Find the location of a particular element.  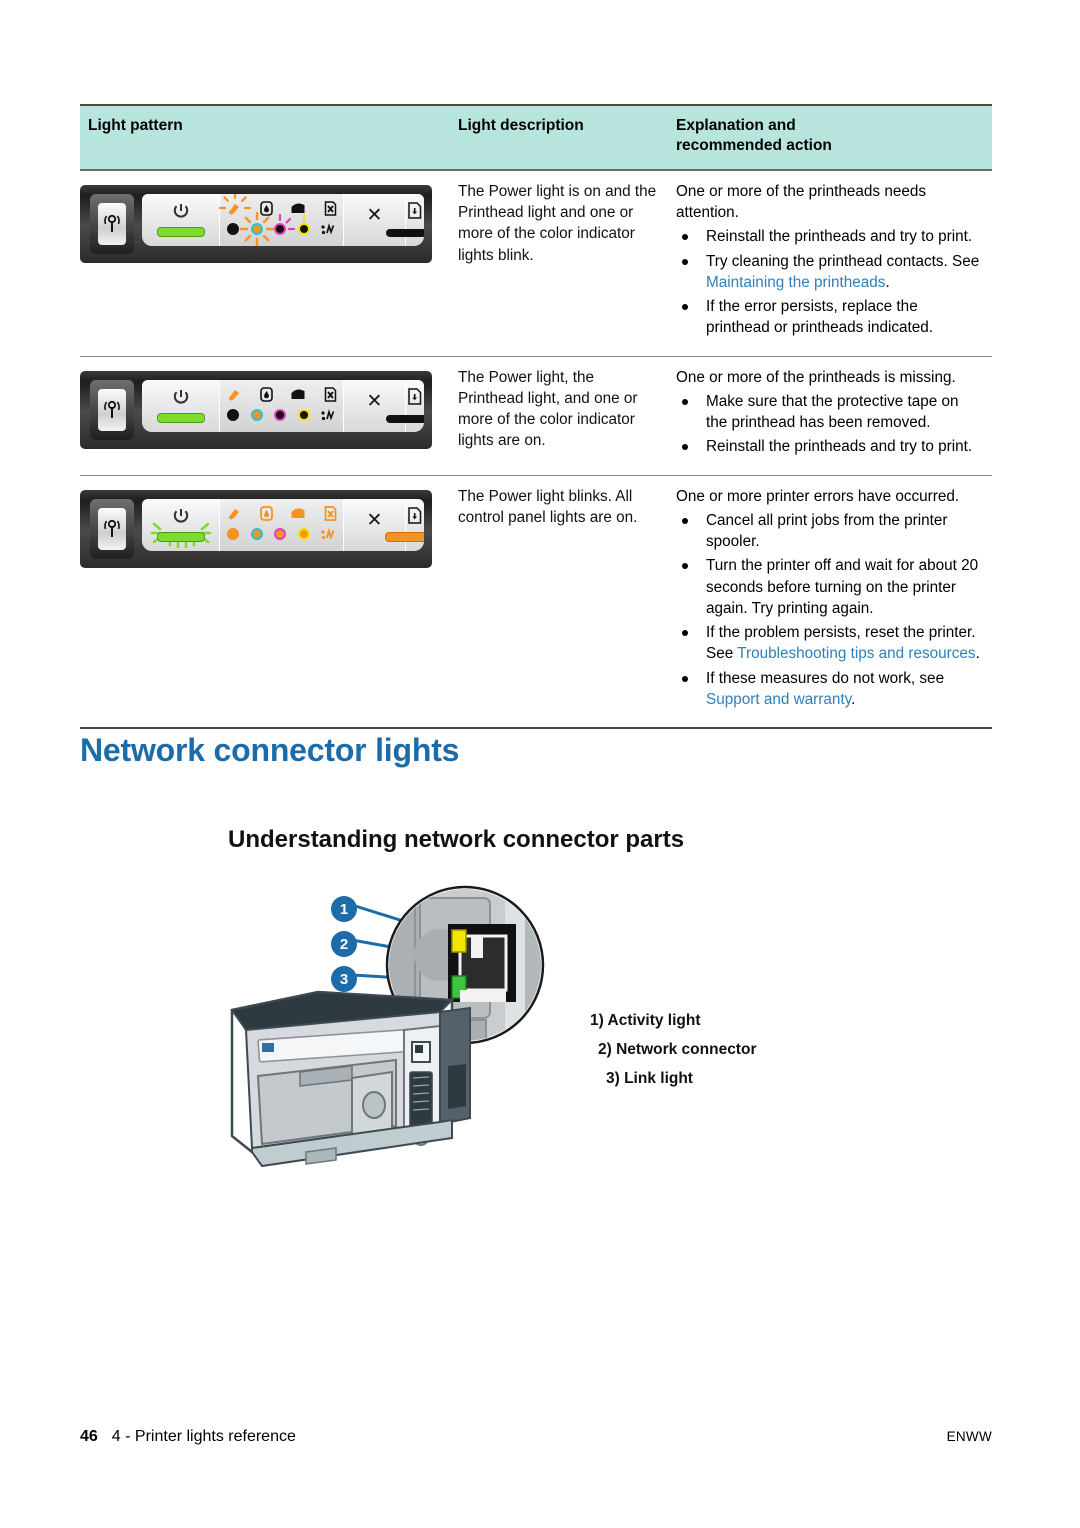

cross-reference-link: Maintaining the printheads is located at coordinates (795, 282).